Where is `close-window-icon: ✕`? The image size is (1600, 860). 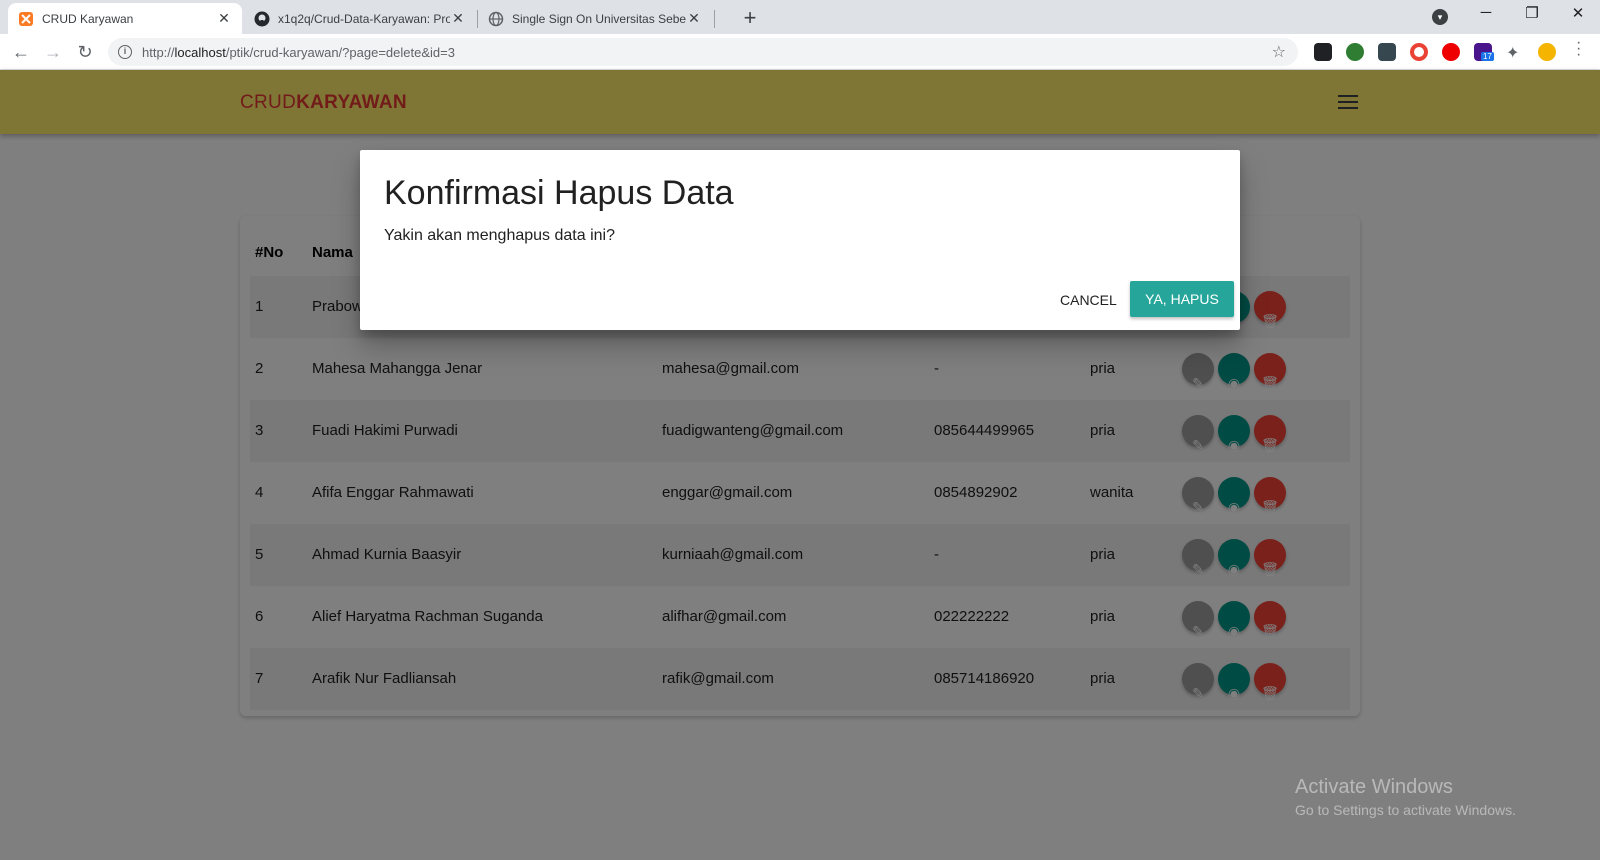
close-window-icon: ✕ is located at coordinates (1578, 13).